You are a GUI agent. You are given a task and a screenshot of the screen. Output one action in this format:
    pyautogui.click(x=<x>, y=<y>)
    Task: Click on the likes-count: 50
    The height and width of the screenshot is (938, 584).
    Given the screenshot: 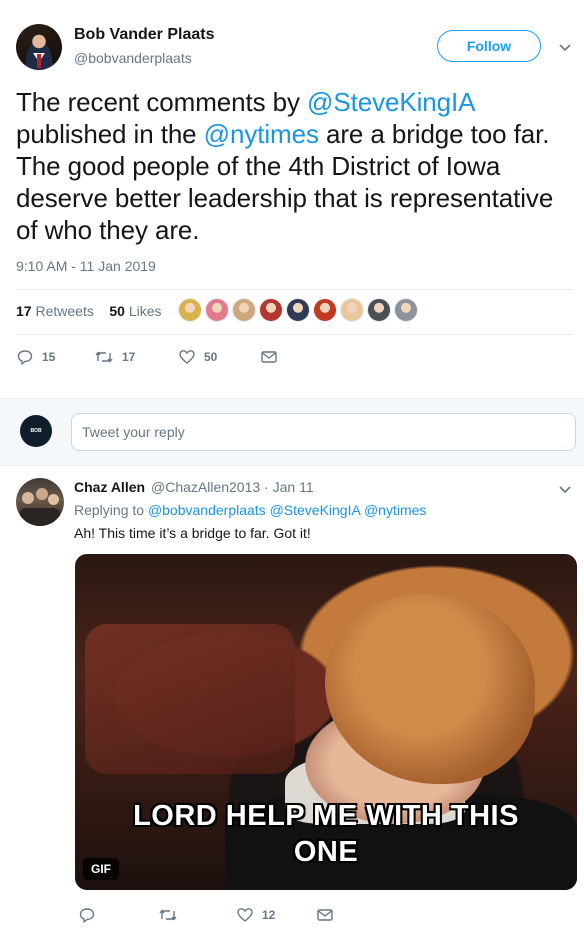 What is the action you would take?
    pyautogui.click(x=117, y=311)
    